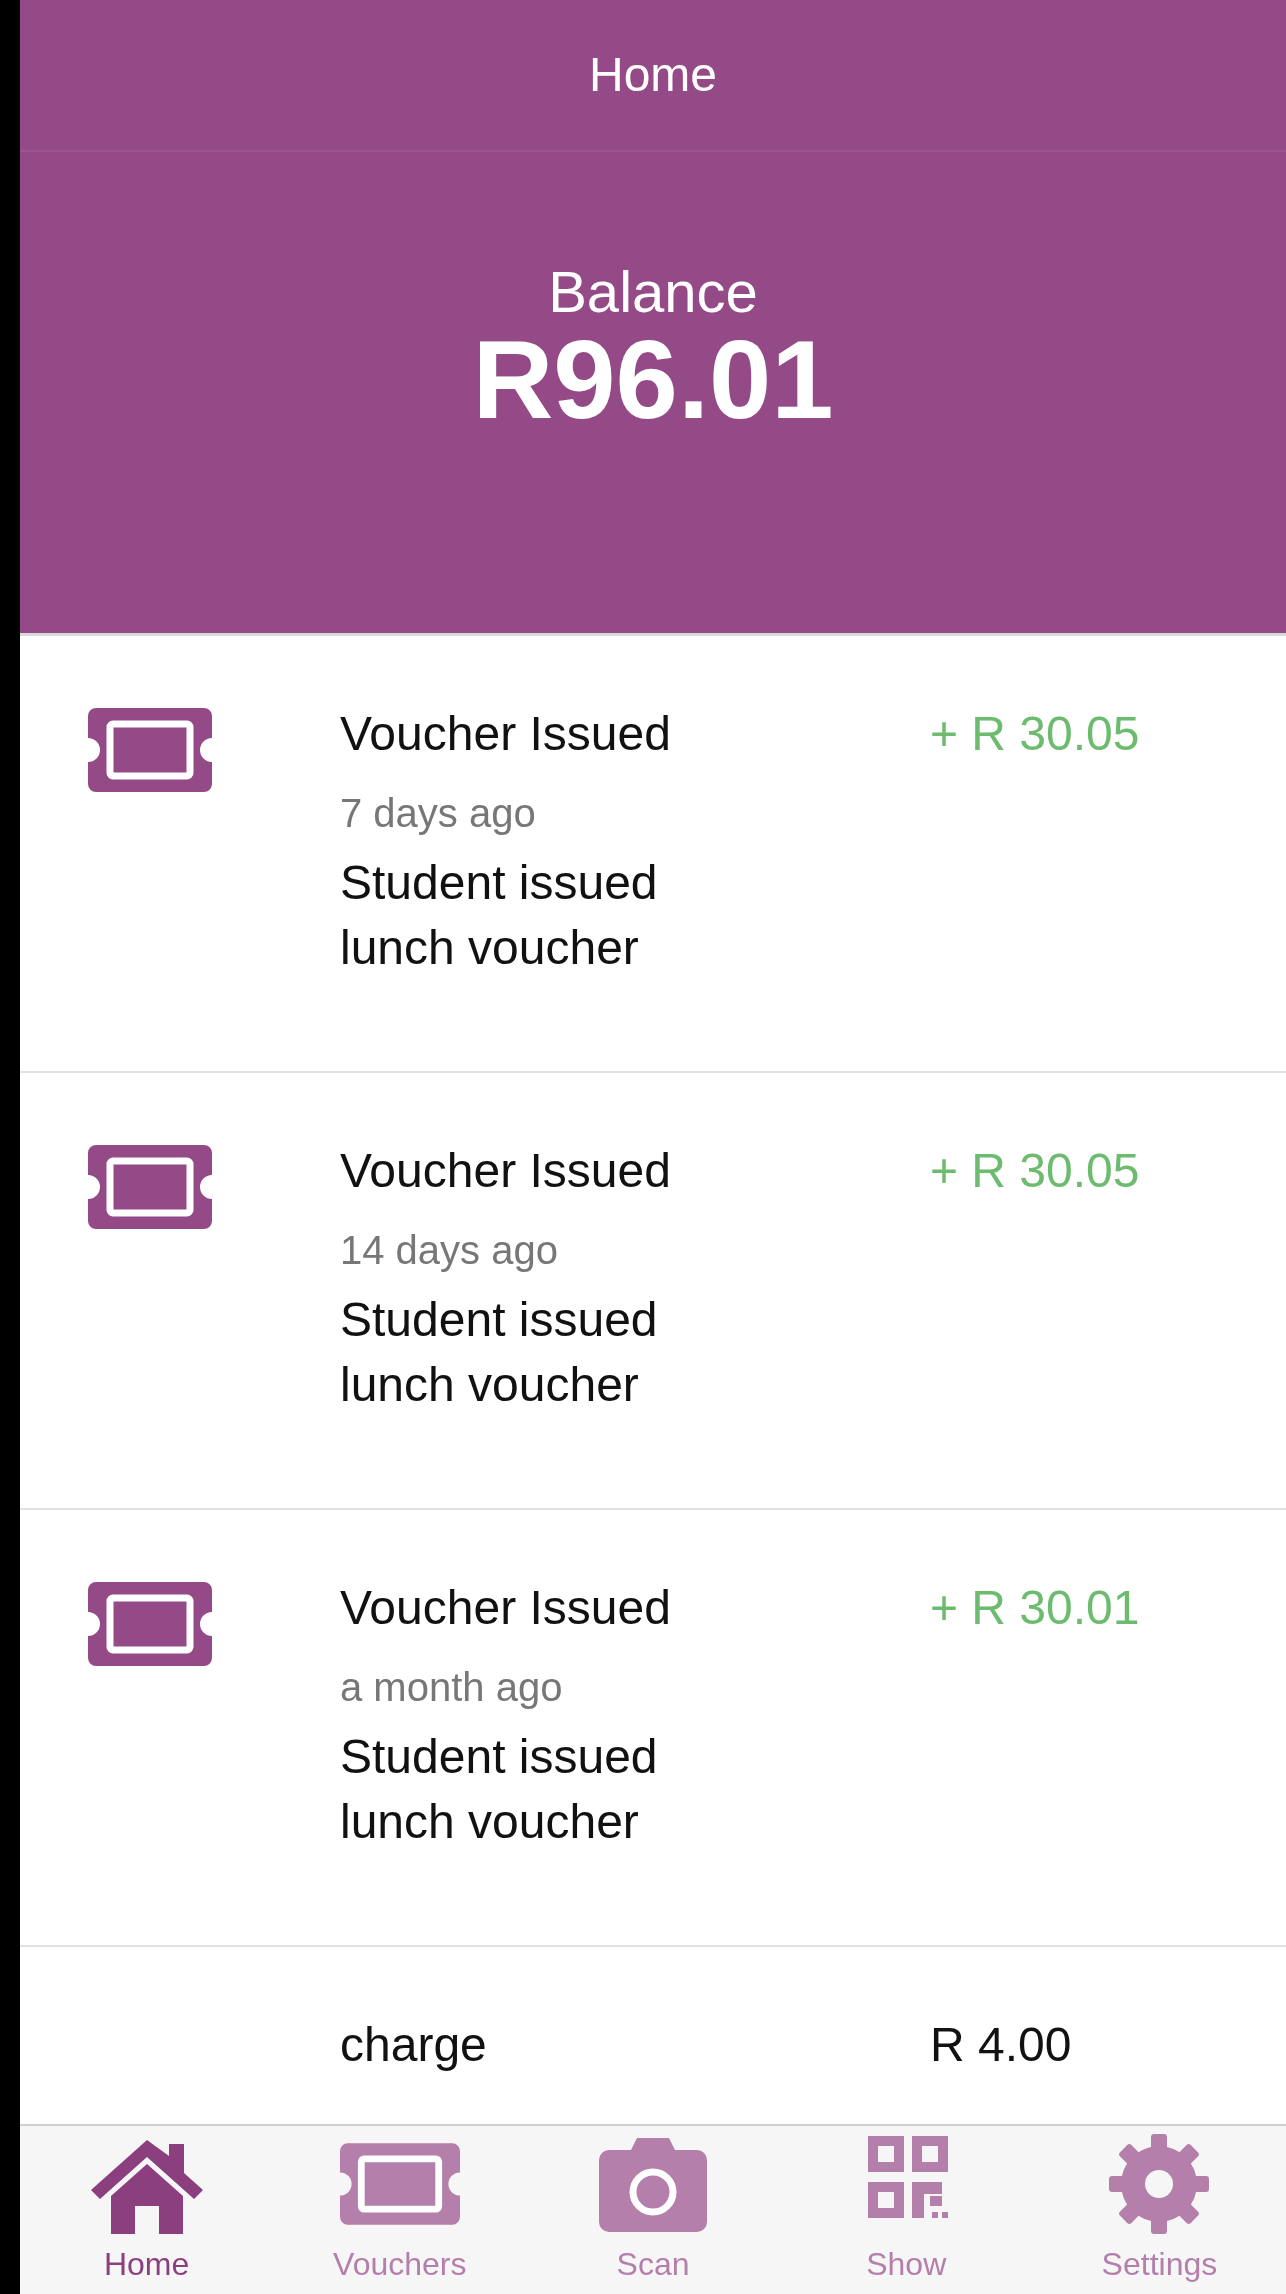 This screenshot has height=2294, width=1286. What do you see at coordinates (653, 2210) in the screenshot?
I see `tab-bar-item: Scan` at bounding box center [653, 2210].